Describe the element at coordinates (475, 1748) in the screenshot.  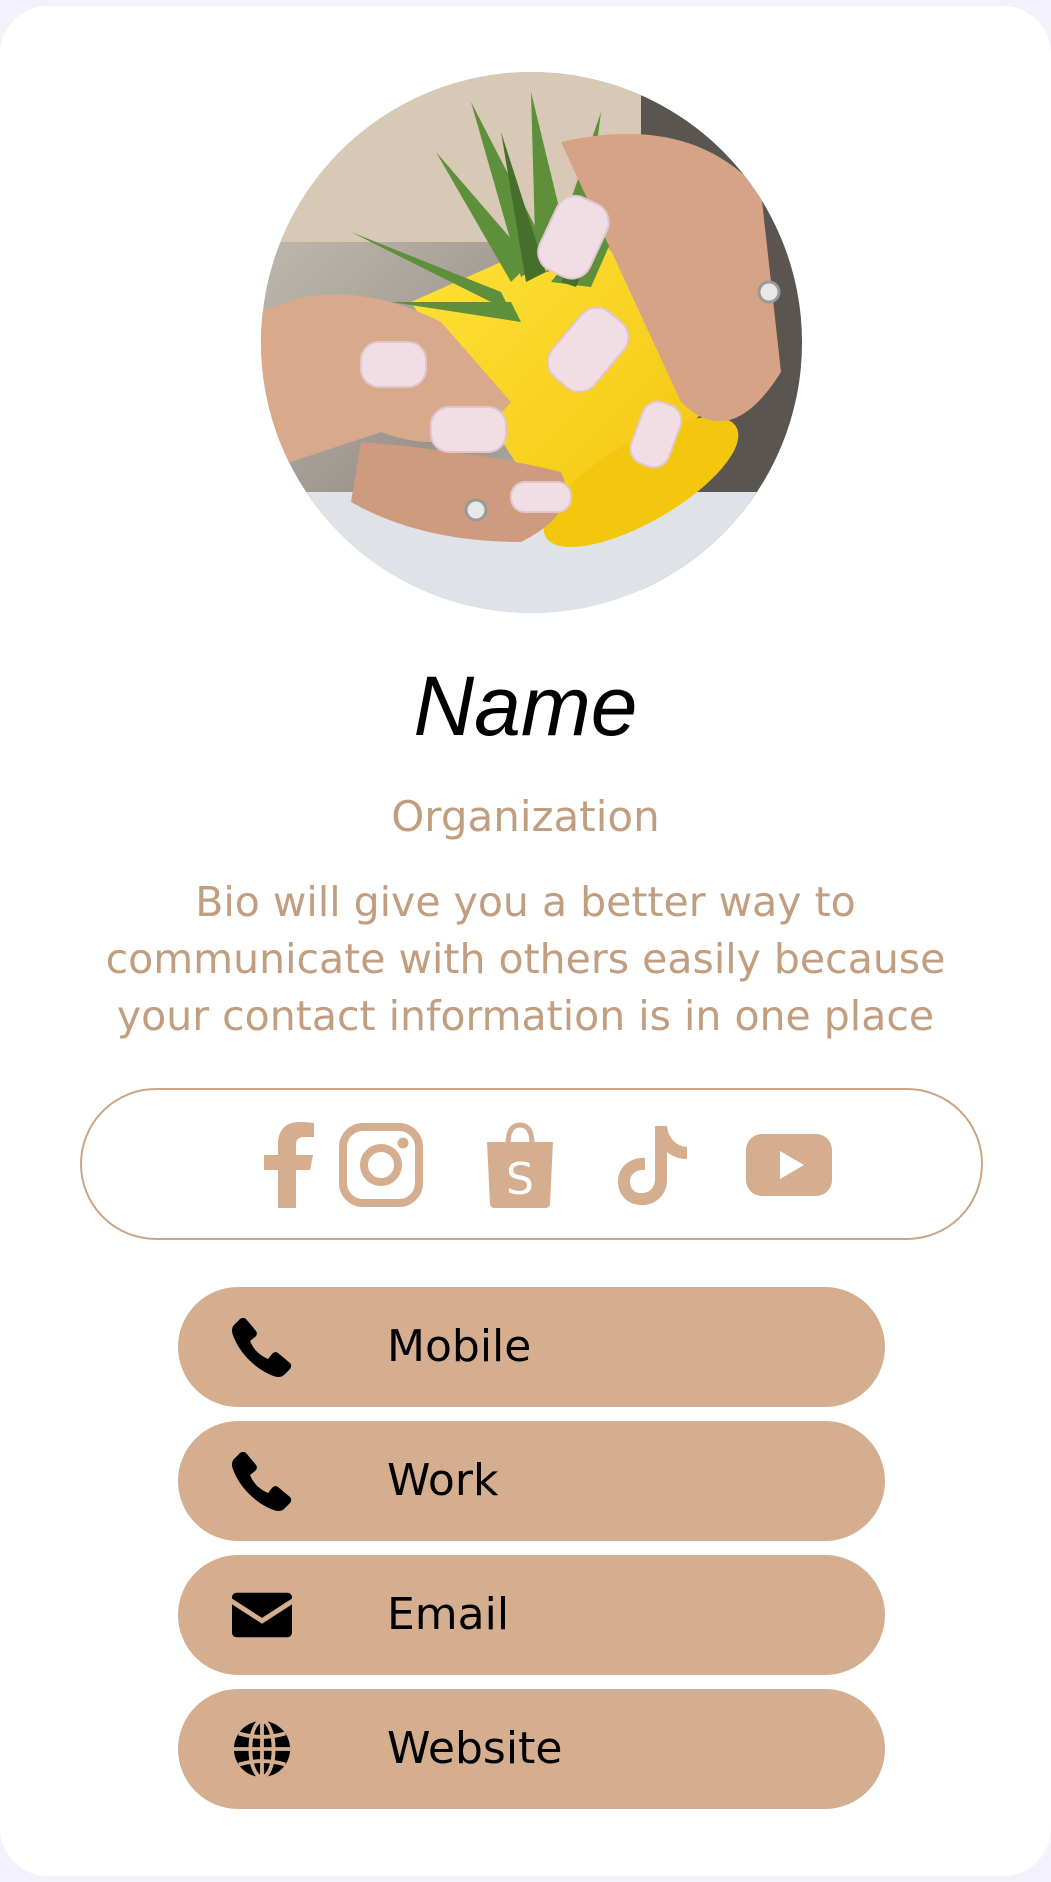
I see `website-label: Website` at that location.